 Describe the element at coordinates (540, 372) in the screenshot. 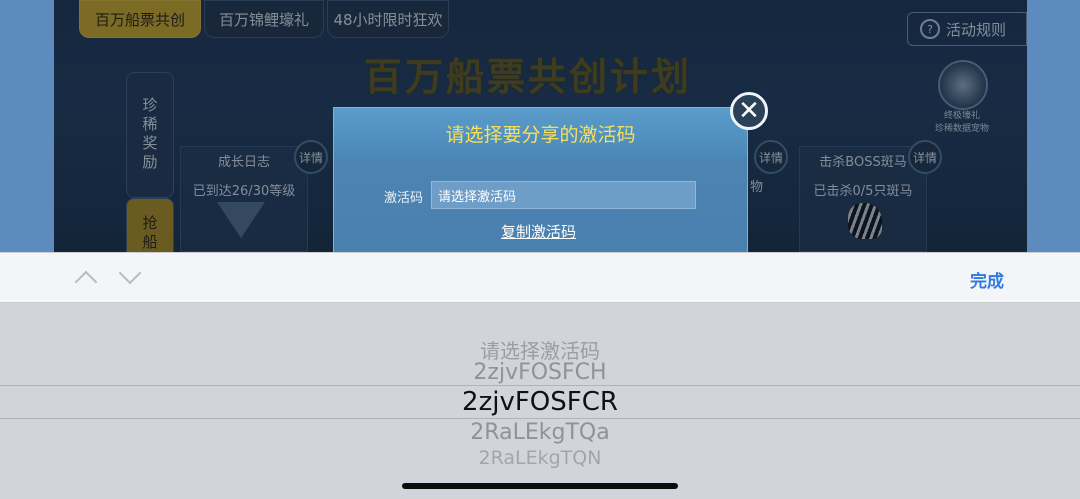

I see `picker-option: 2zjvFOSFCH` at that location.